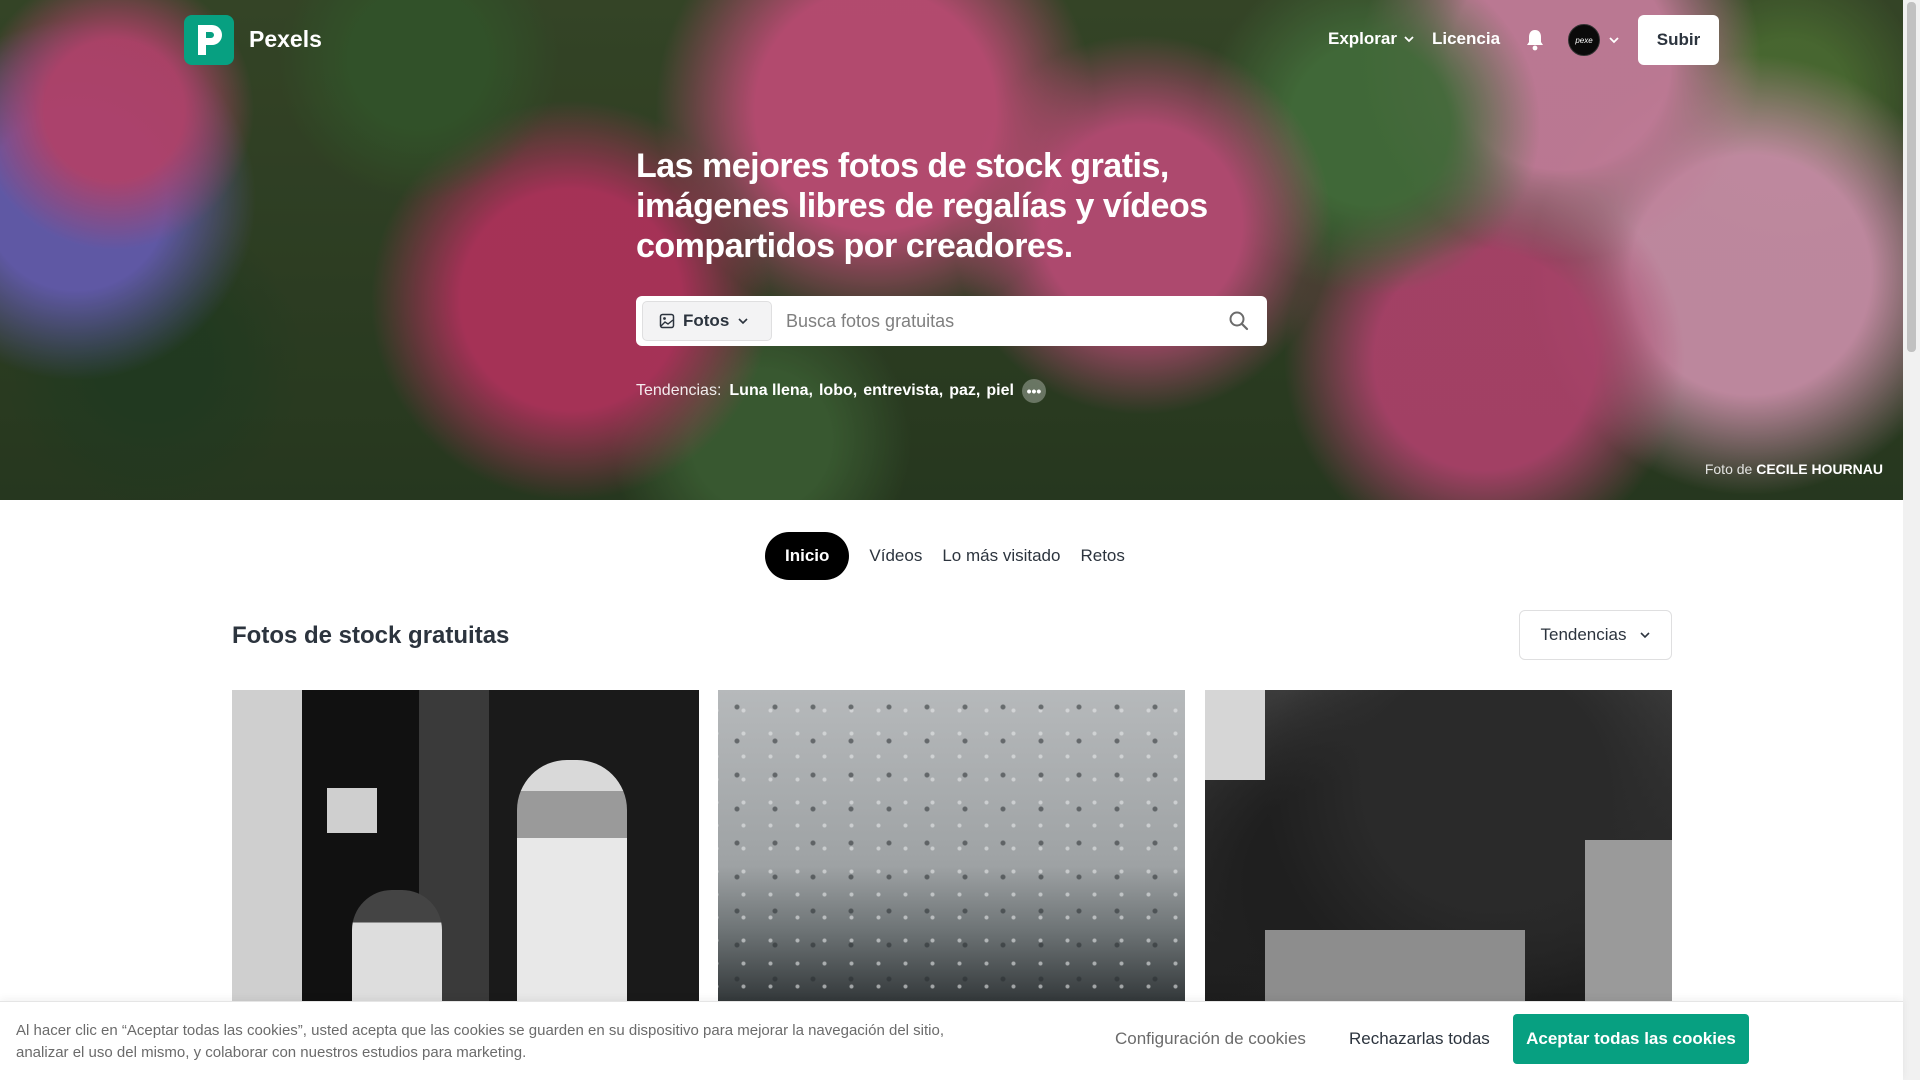 The image size is (1920, 1080). What do you see at coordinates (807, 556) in the screenshot?
I see `tab-inicio: Inicio` at bounding box center [807, 556].